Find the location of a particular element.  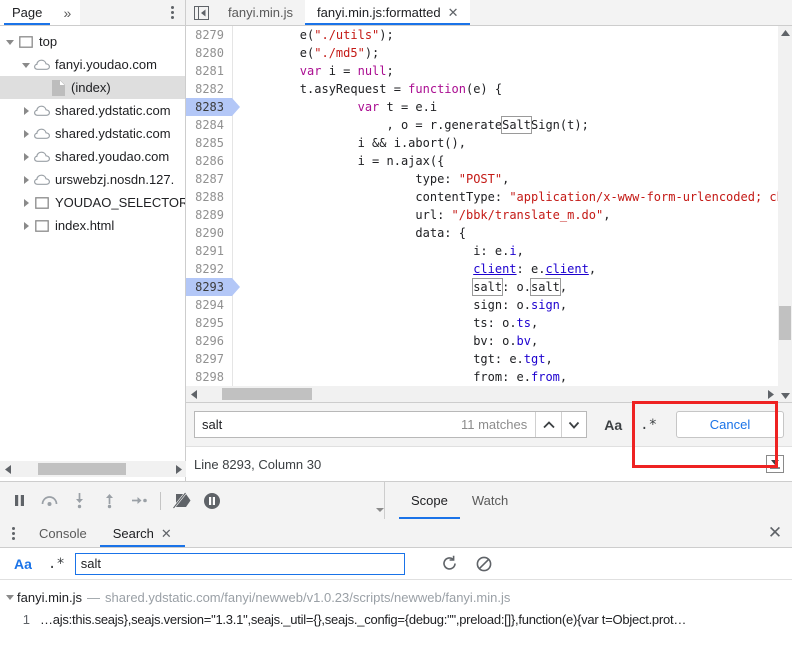

line-number: 8293 is located at coordinates (213, 287).